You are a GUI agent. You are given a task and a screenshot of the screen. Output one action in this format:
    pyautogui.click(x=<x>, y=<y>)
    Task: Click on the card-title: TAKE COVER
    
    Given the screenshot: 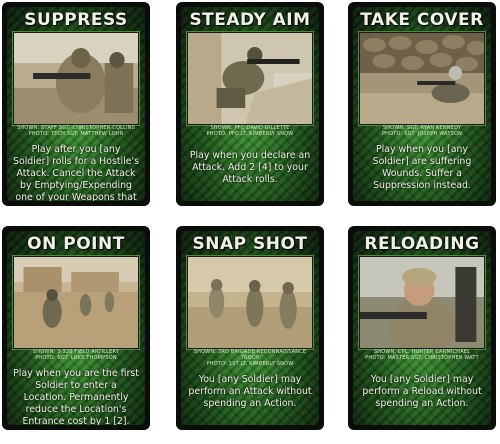 What is the action you would take?
    pyautogui.click(x=422, y=20)
    